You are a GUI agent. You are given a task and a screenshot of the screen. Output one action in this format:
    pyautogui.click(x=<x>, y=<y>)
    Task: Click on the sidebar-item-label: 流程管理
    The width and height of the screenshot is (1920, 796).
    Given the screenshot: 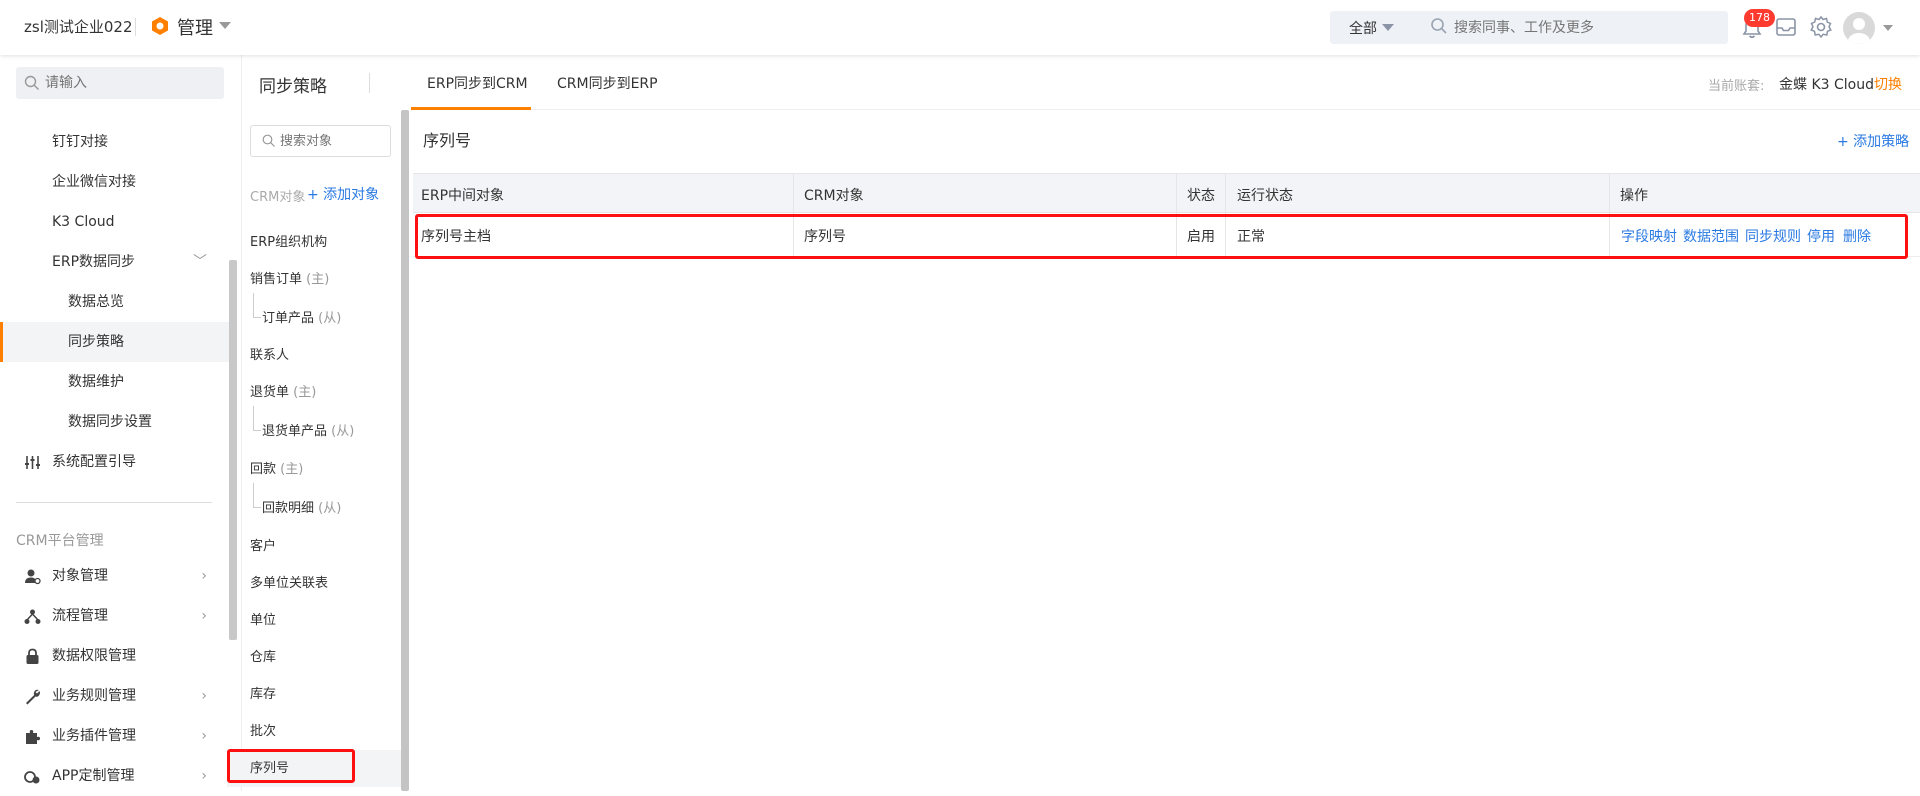 What is the action you would take?
    pyautogui.click(x=80, y=616)
    